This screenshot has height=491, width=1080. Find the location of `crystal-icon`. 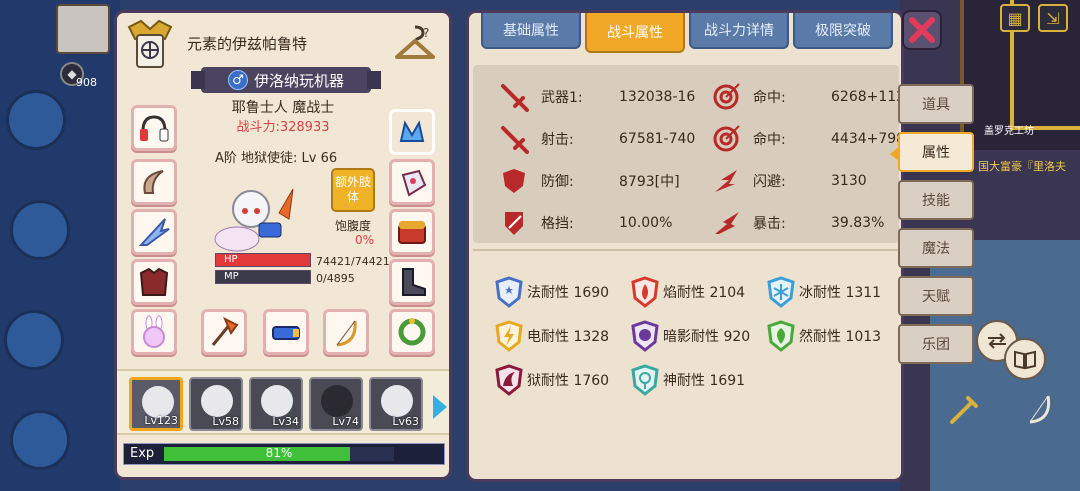

crystal-icon is located at coordinates (412, 131).